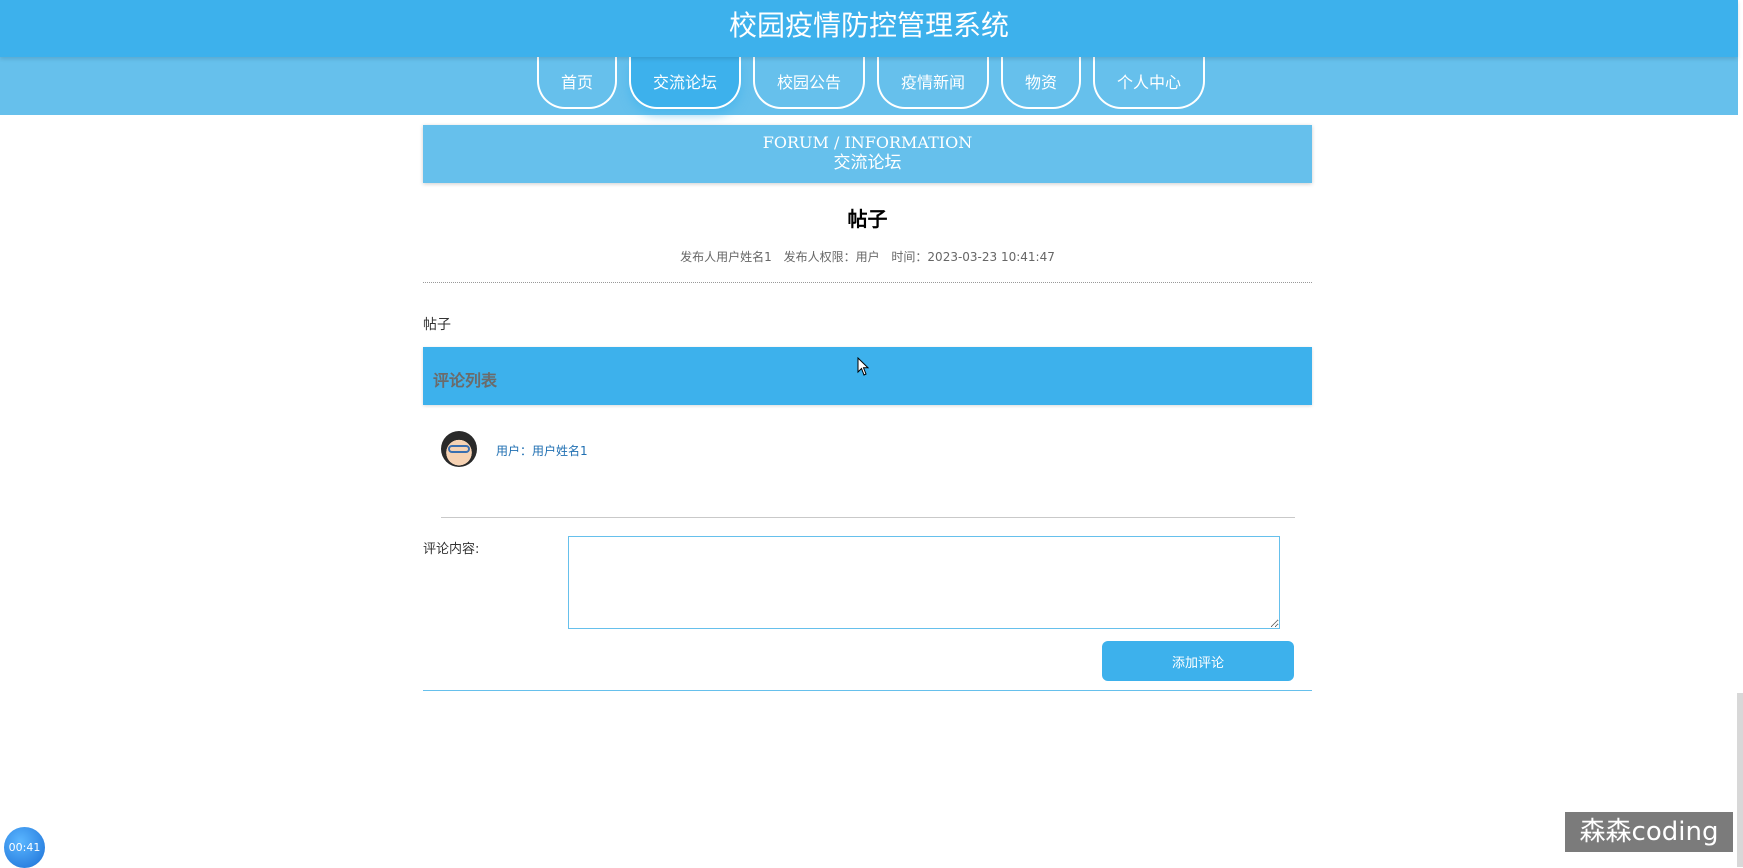 Image resolution: width=1743 pixels, height=868 pixels. Describe the element at coordinates (1041, 83) in the screenshot. I see `nav-item-supplies: 物资` at that location.